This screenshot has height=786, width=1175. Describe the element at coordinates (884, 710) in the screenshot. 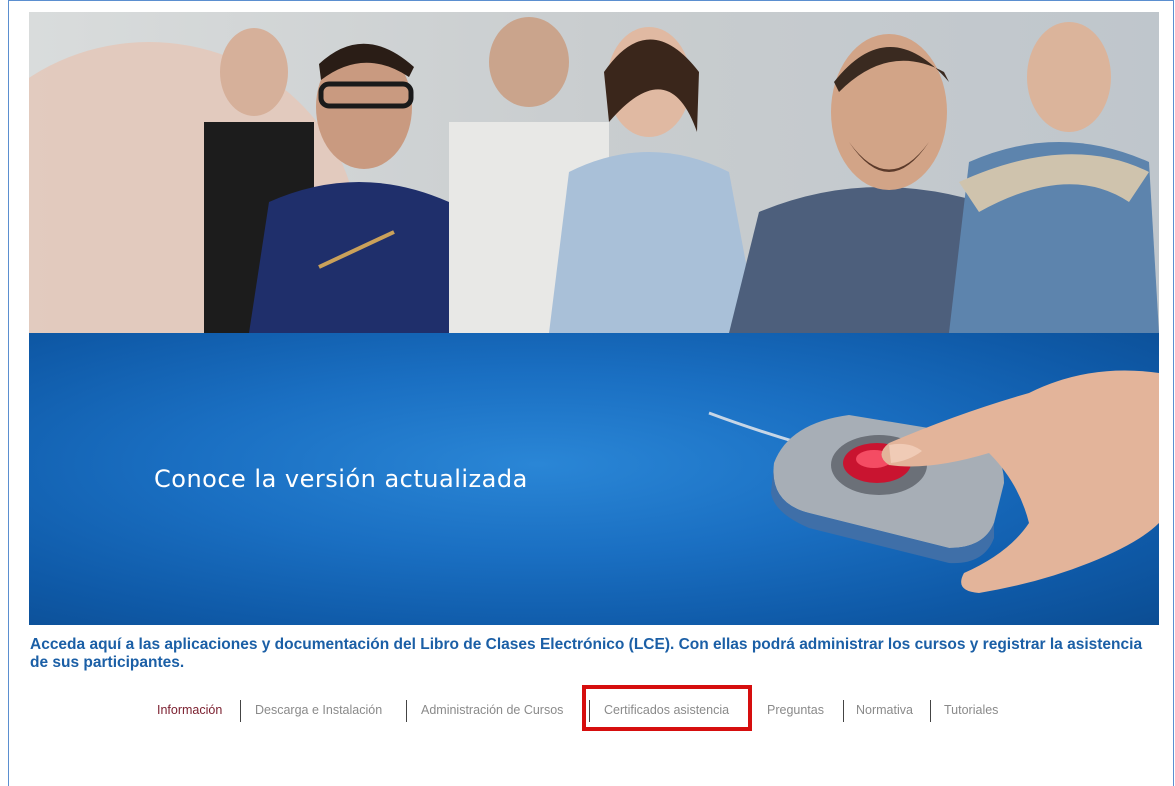

I see `tab-normativa: Normativa` at that location.